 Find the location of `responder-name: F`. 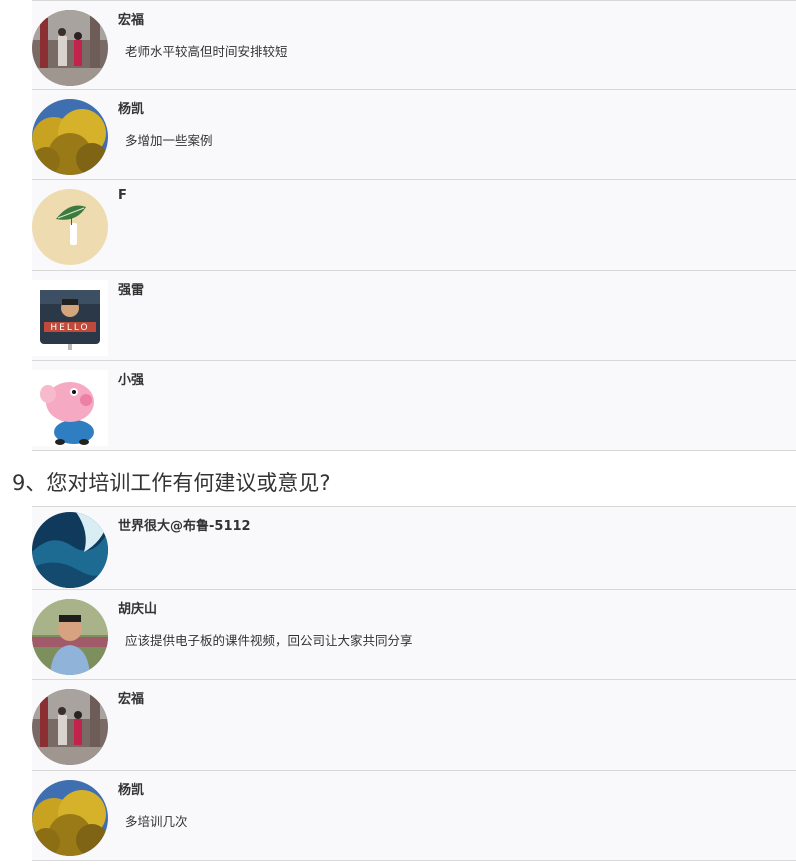

responder-name: F is located at coordinates (122, 195).